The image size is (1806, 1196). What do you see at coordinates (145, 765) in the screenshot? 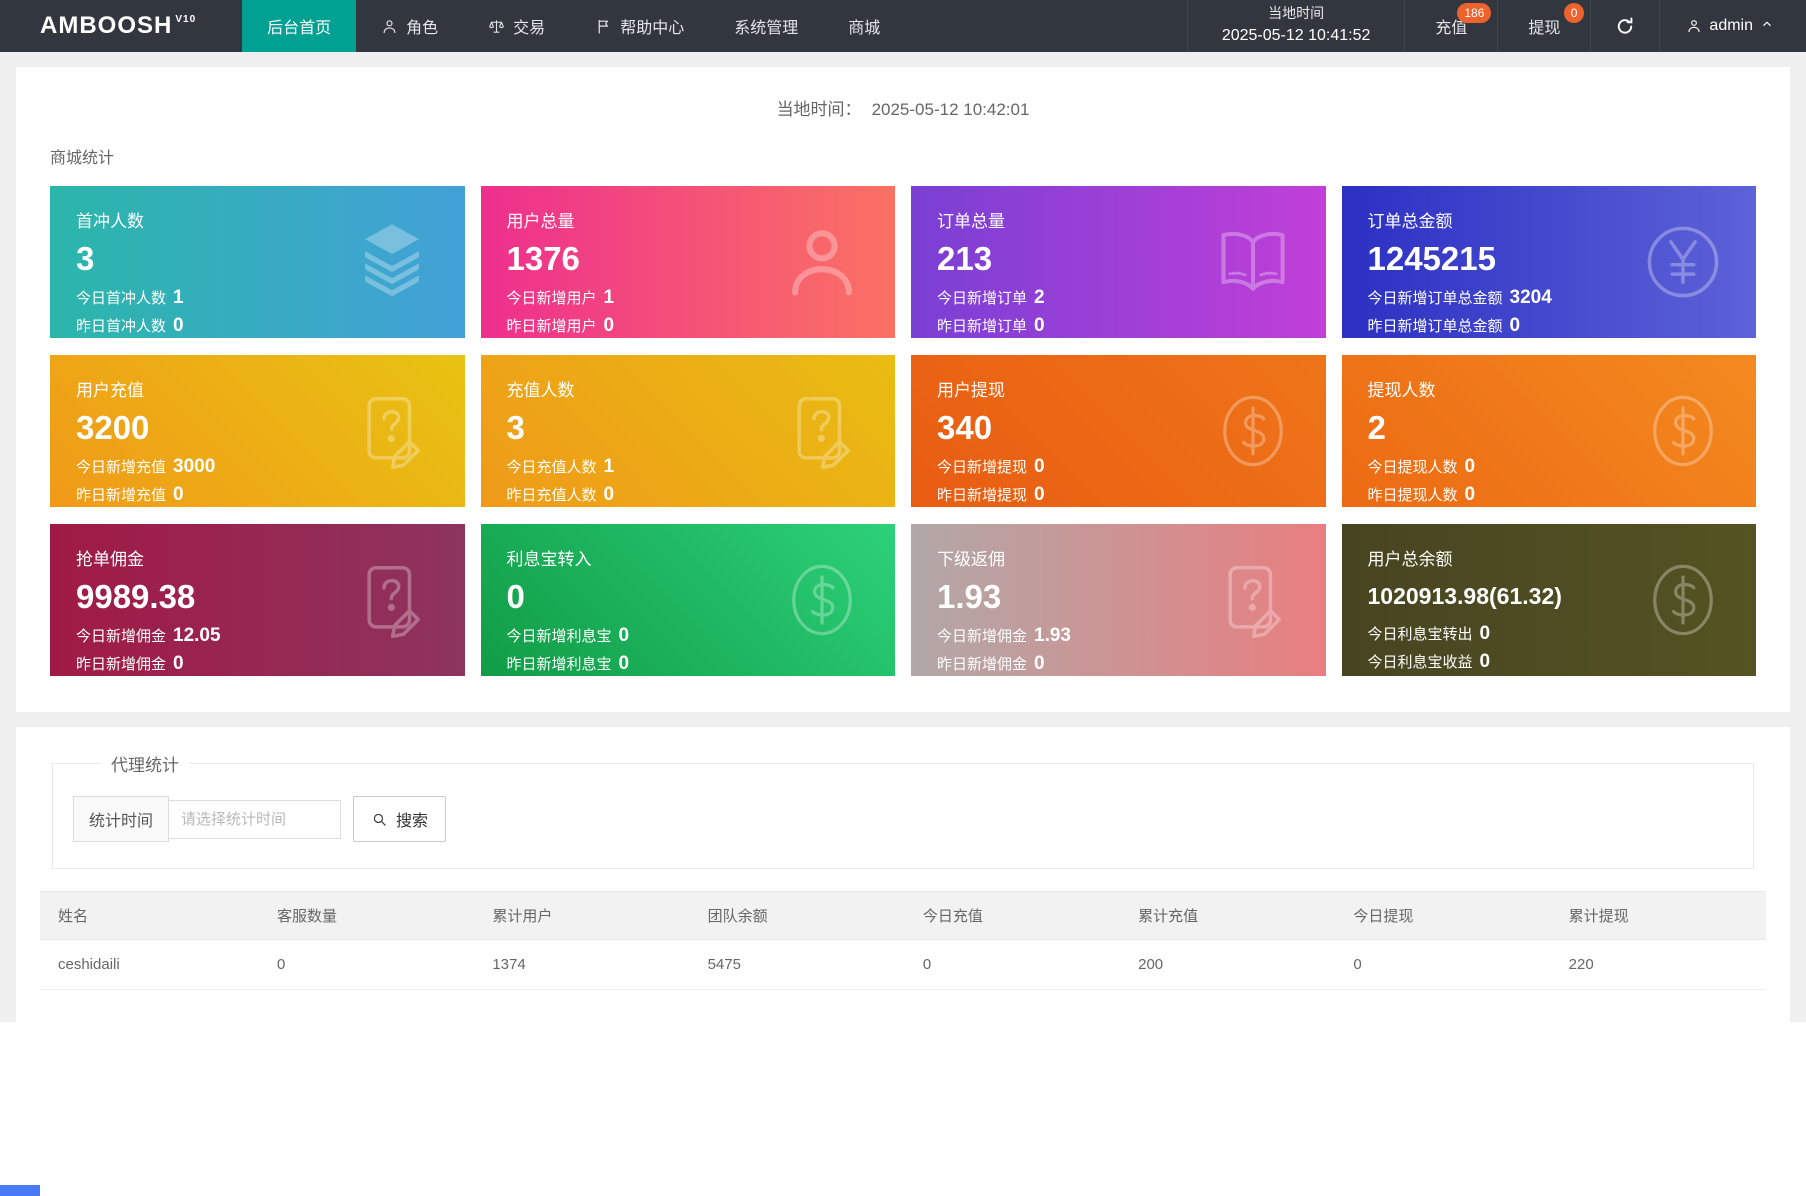
I see `agent-legend: 代理统计` at bounding box center [145, 765].